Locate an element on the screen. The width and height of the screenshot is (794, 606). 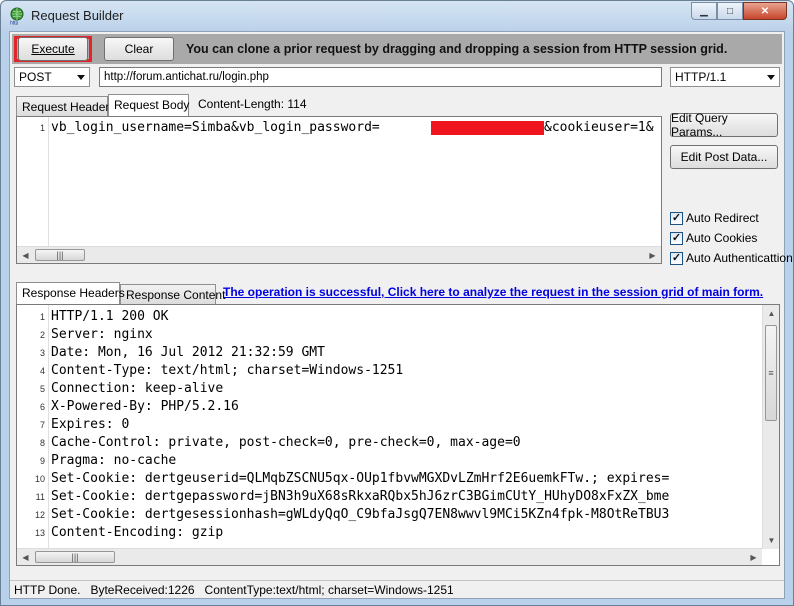
line-number: 10 is located at coordinates (39, 479).